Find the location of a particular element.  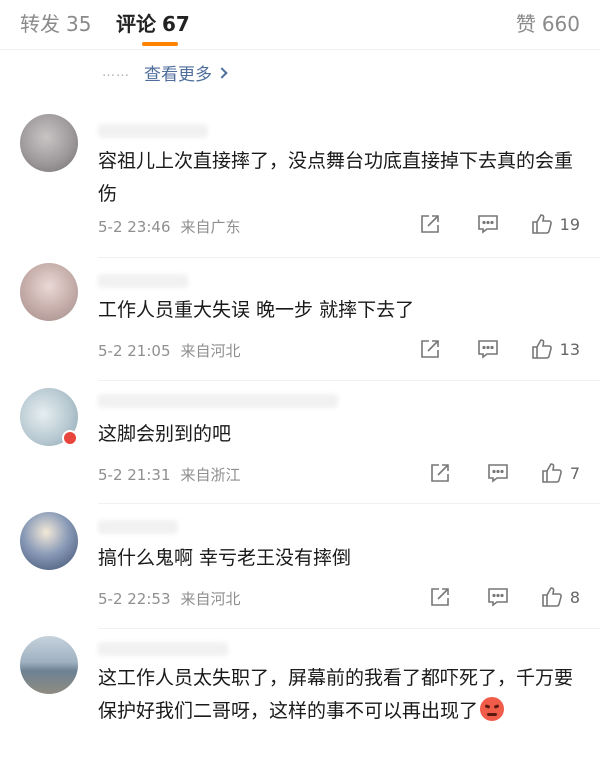

chevron-right-icon is located at coordinates (222, 72).